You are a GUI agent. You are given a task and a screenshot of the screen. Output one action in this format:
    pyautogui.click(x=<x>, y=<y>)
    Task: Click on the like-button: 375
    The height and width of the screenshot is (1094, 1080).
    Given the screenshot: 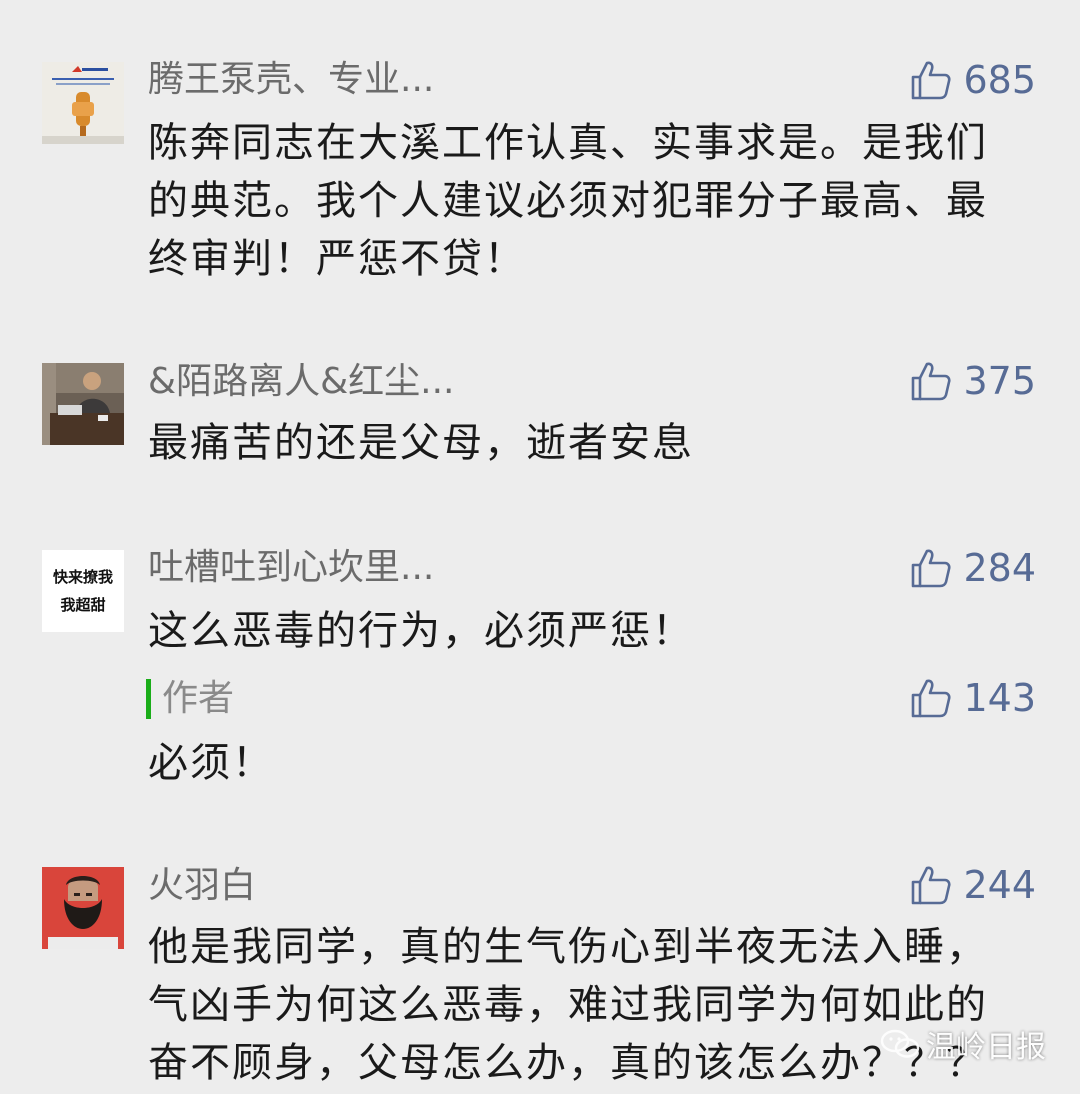 What is the action you would take?
    pyautogui.click(x=972, y=381)
    